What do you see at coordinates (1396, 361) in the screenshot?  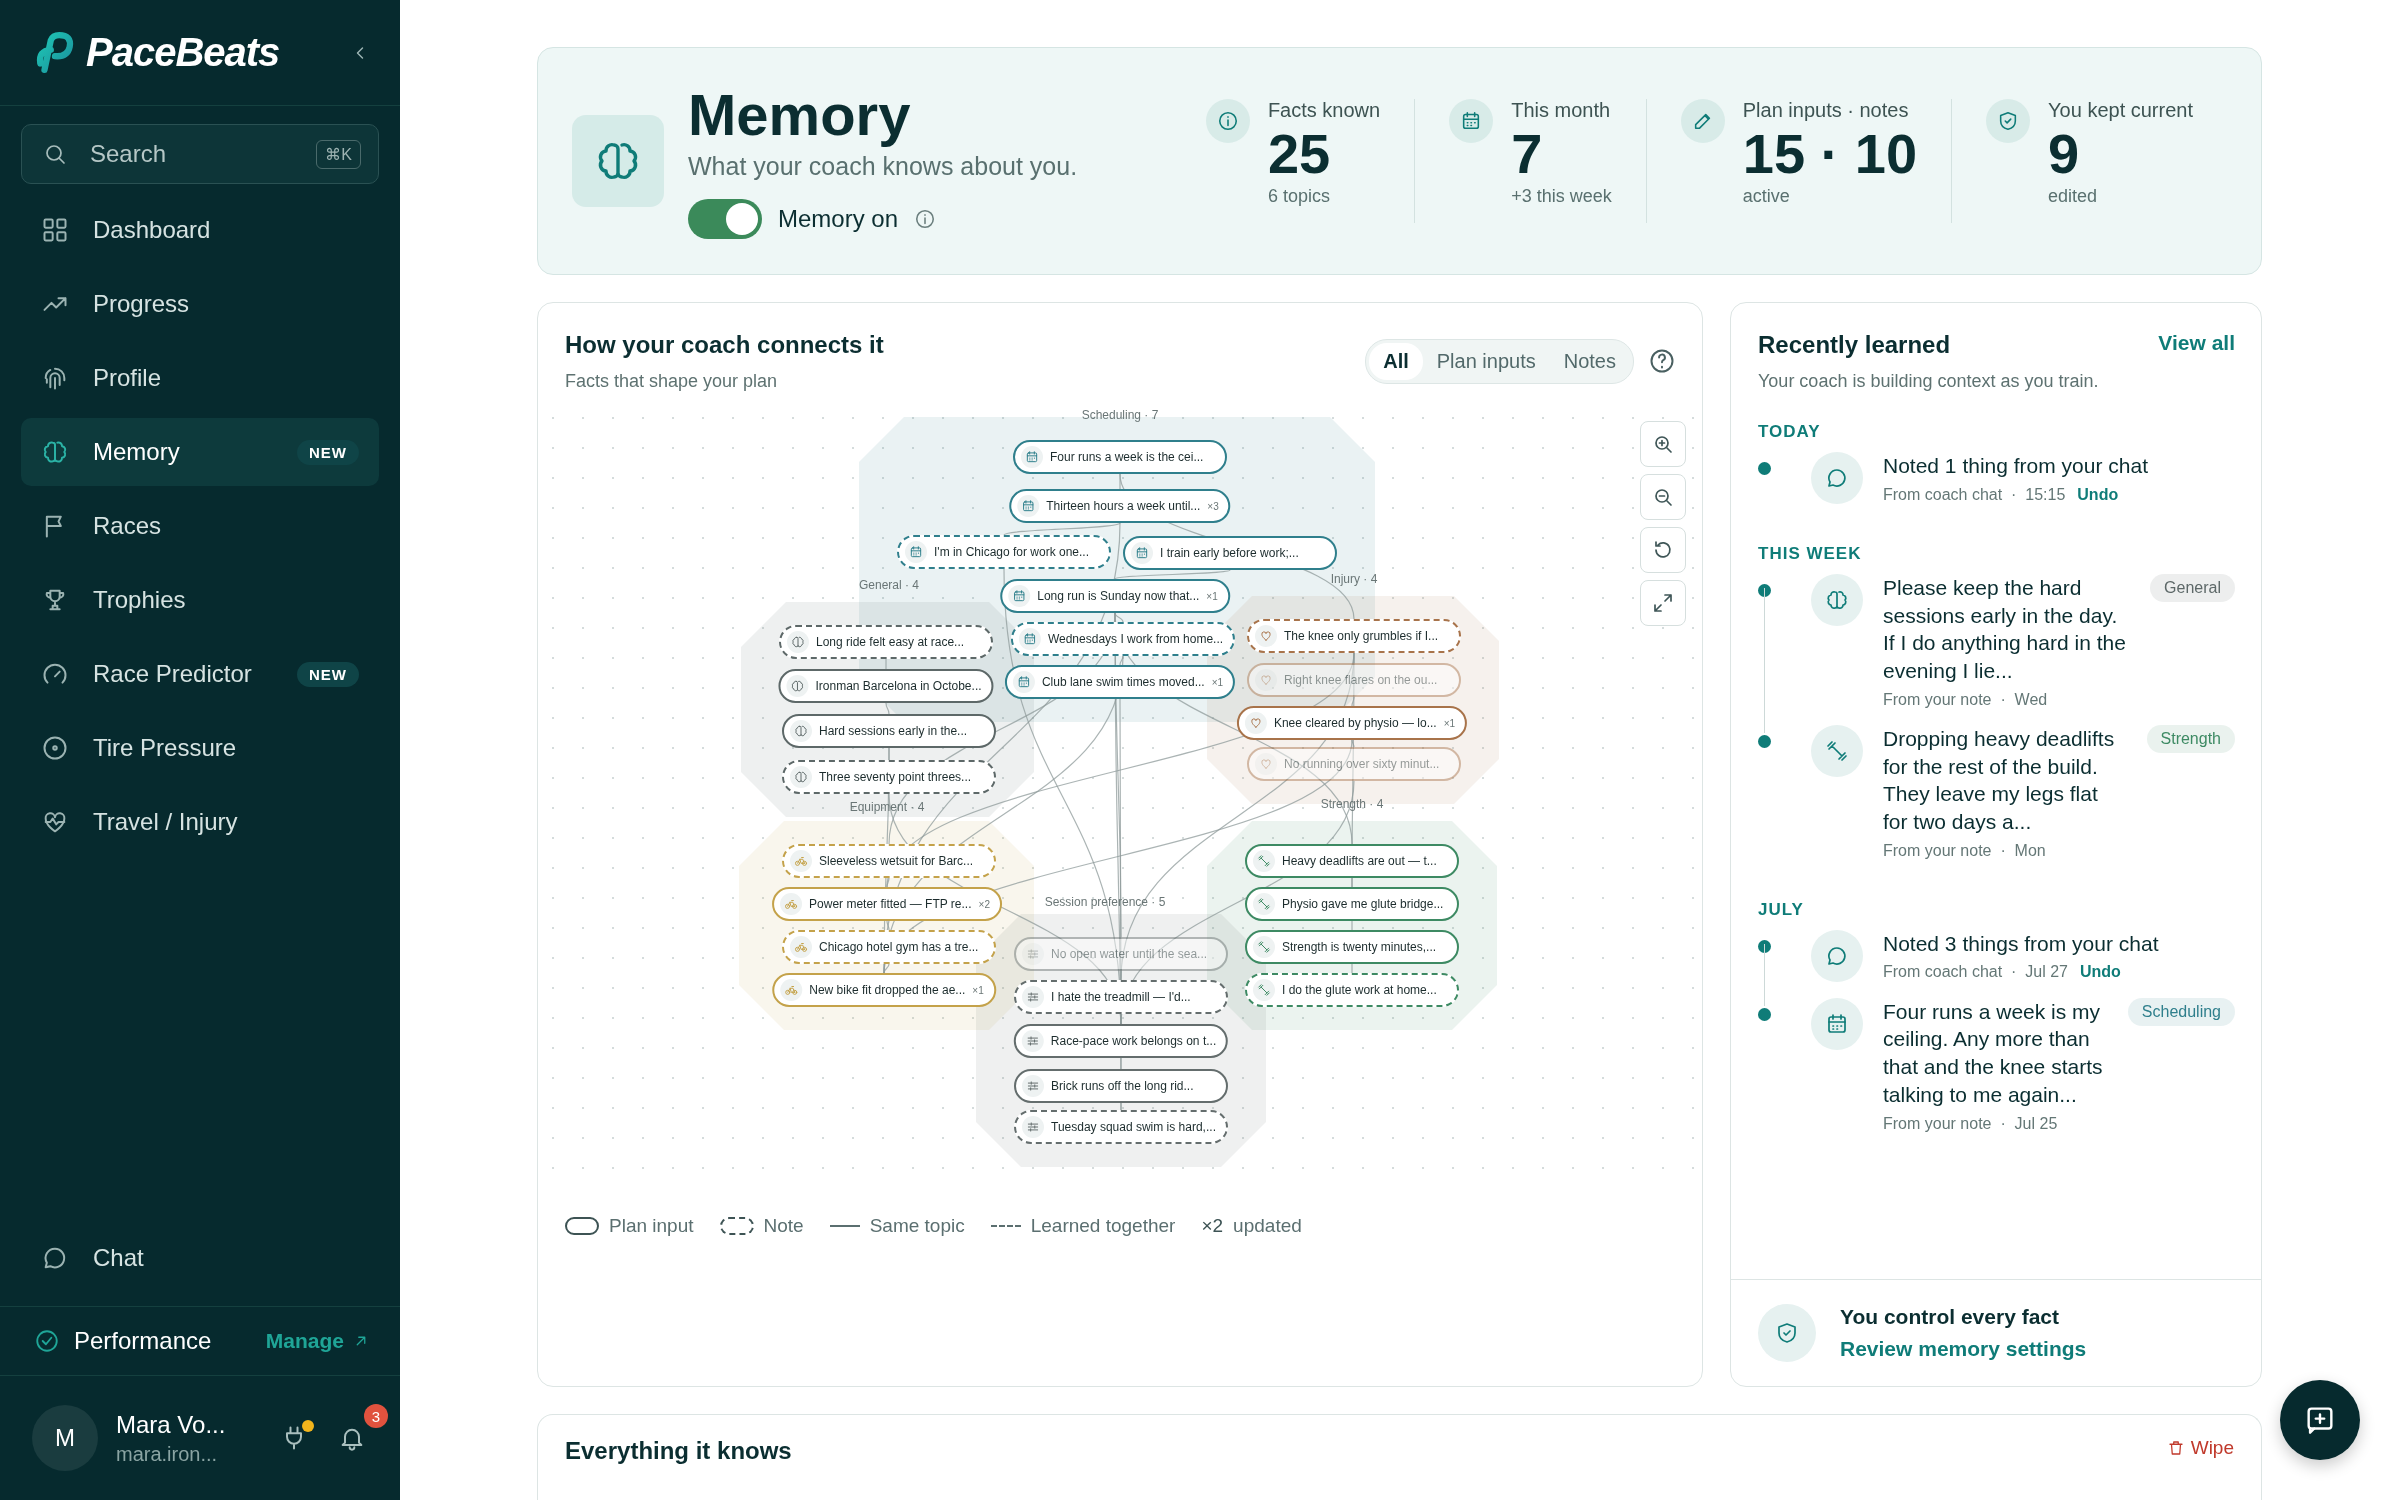 I see `filter-tab: All` at bounding box center [1396, 361].